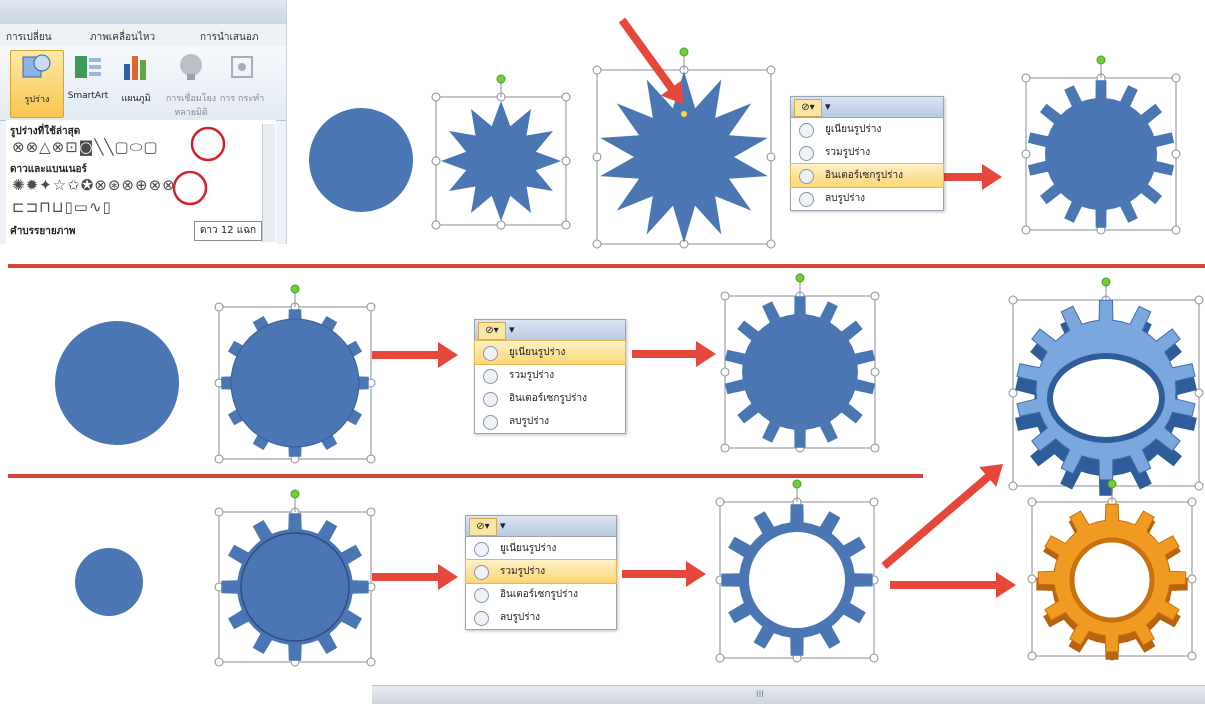 The width and height of the screenshot is (1205, 707). What do you see at coordinates (797, 580) in the screenshot?
I see `combine-hole` at bounding box center [797, 580].